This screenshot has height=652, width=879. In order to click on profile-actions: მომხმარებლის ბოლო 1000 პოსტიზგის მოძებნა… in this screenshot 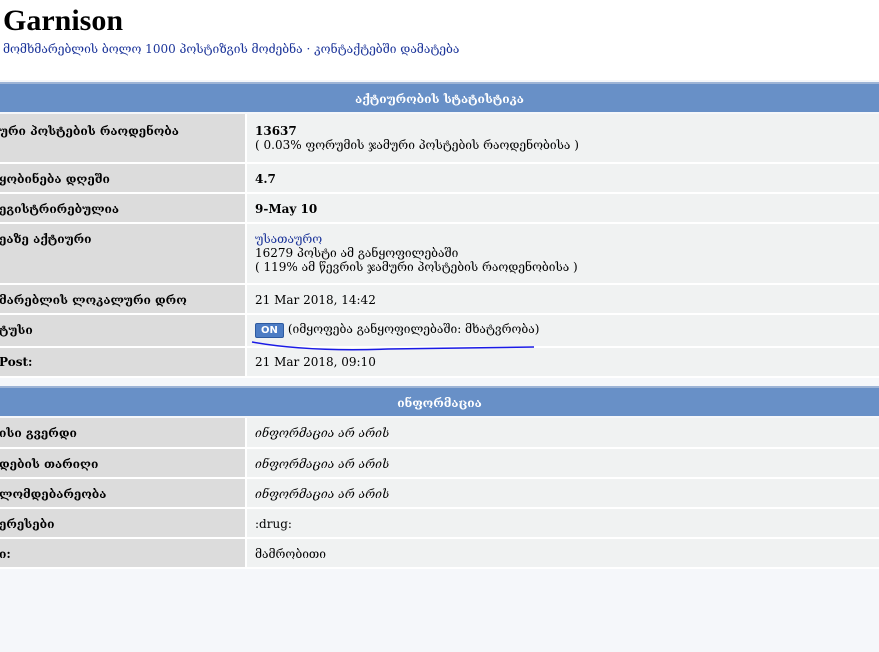, I will do `click(231, 49)`.